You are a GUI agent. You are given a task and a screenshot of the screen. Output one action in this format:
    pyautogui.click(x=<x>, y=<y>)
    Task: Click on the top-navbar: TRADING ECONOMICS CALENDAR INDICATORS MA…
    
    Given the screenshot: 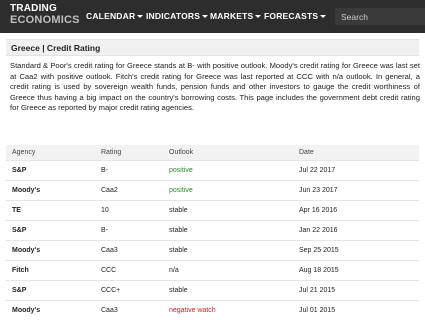 What is the action you would take?
    pyautogui.click(x=212, y=16)
    